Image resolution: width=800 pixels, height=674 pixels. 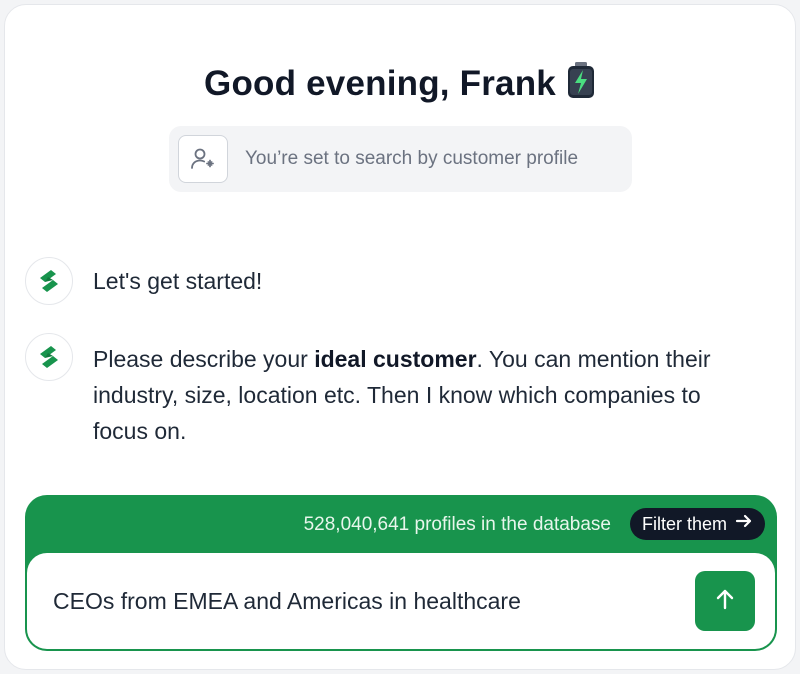 What do you see at coordinates (684, 524) in the screenshot?
I see `filter-them-label: Filter them` at bounding box center [684, 524].